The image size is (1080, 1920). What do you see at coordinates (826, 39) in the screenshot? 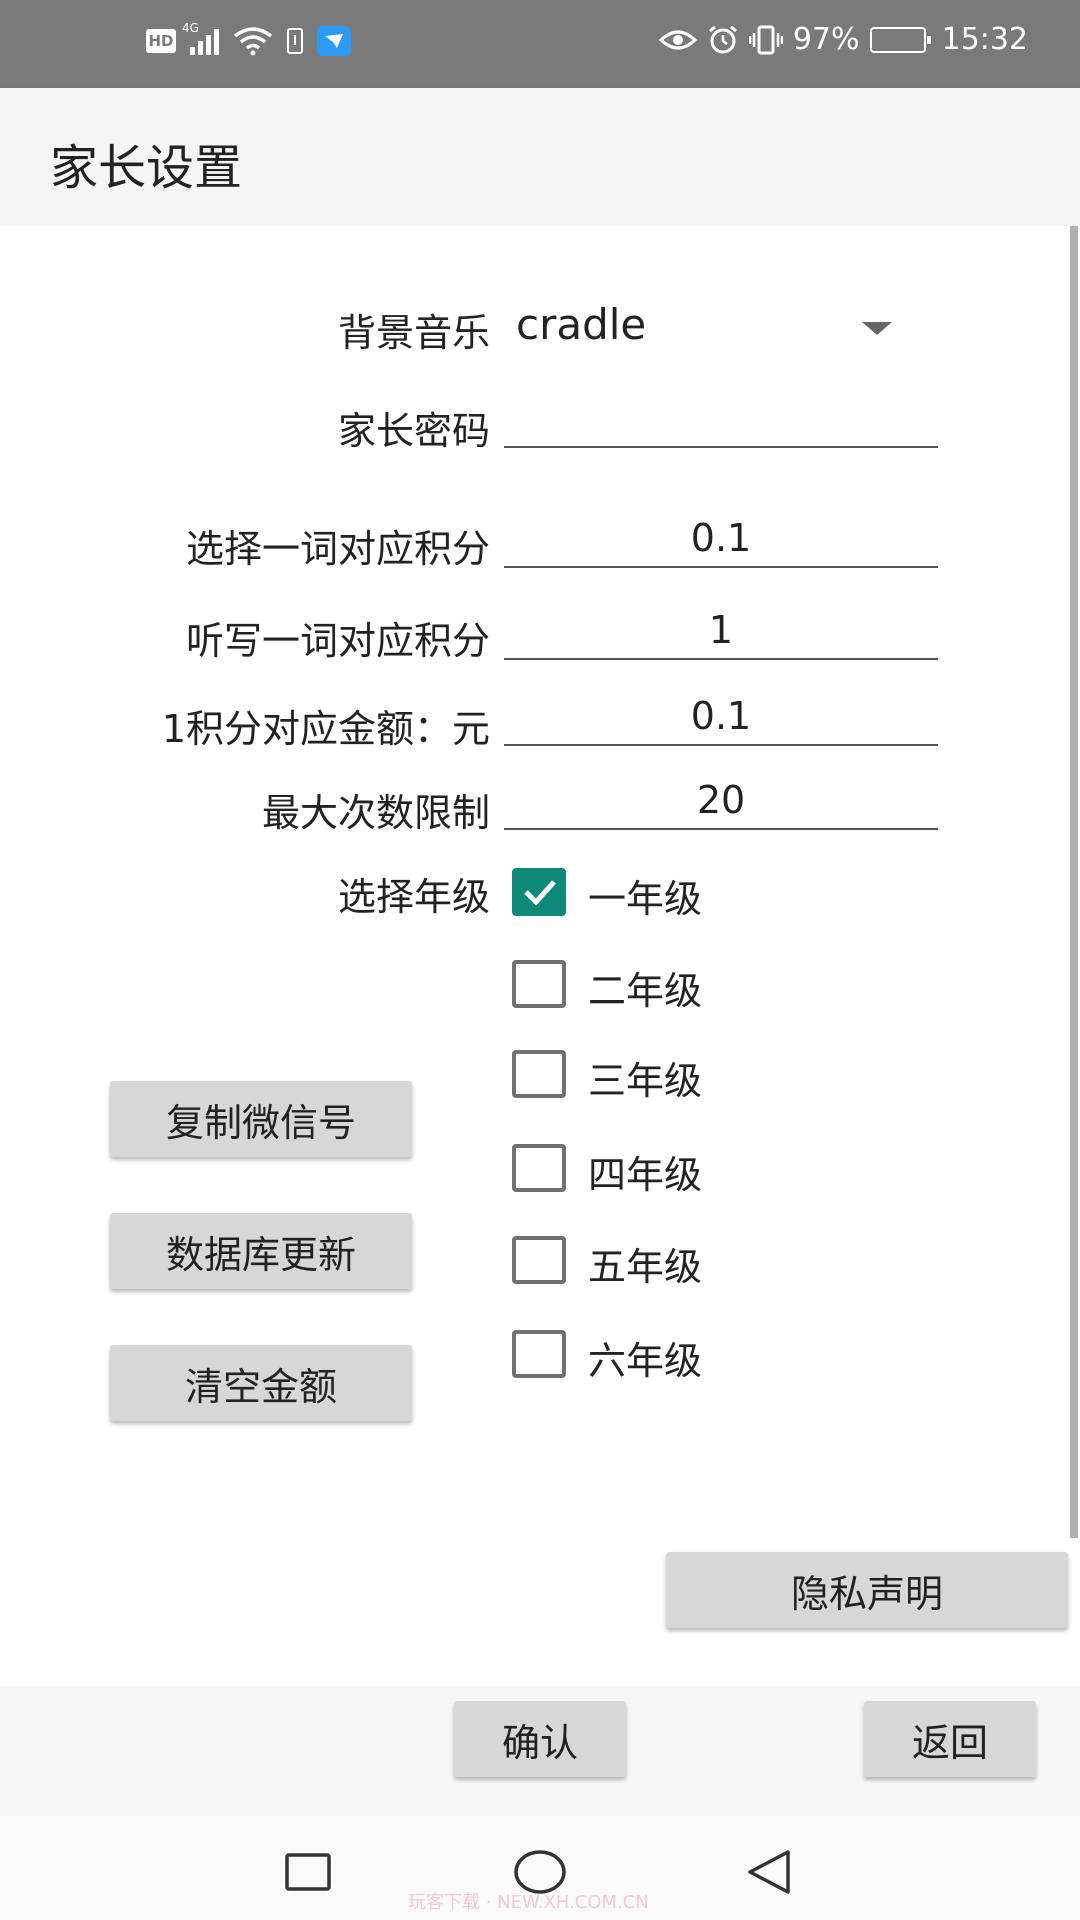
I see `battery-percent: 97%` at bounding box center [826, 39].